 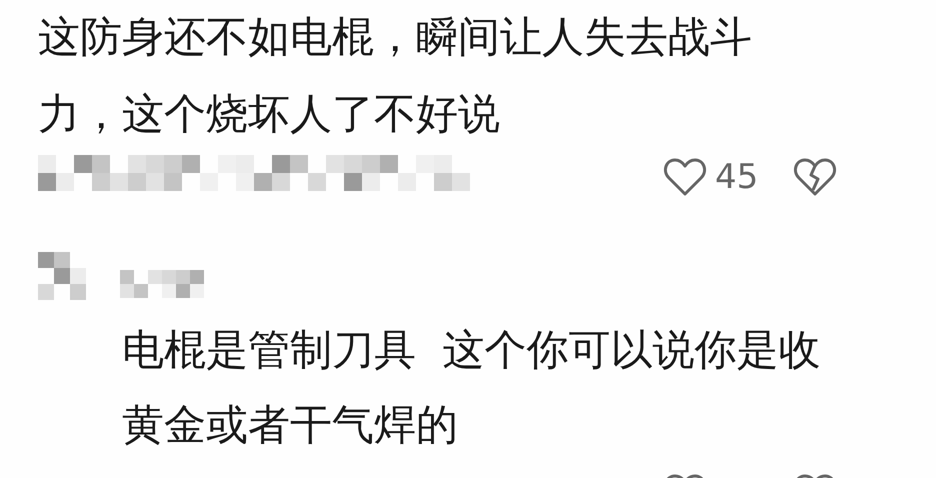 I want to click on dislike-icon, so click(x=815, y=177).